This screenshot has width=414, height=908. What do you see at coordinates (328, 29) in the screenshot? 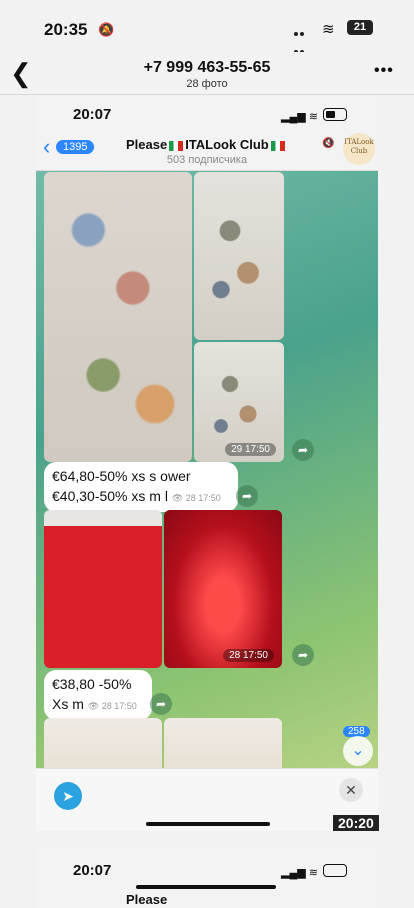
I see `wifi-icon: ≋` at bounding box center [328, 29].